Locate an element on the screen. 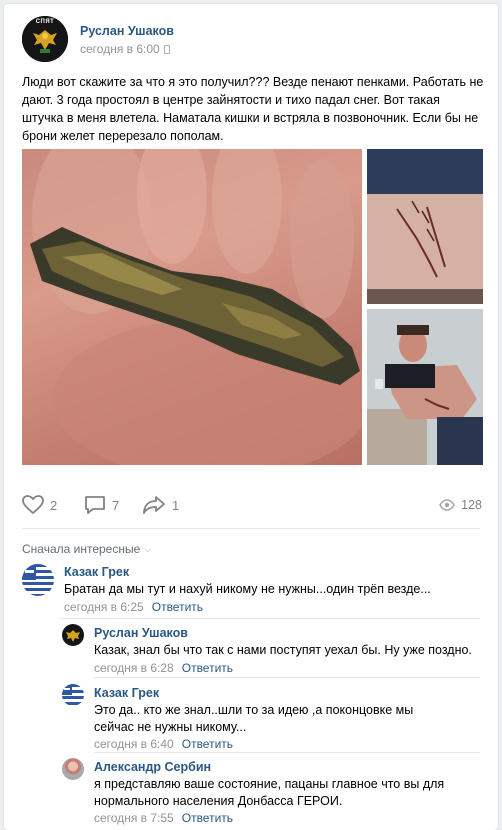 Image resolution: width=502 pixels, height=830 pixels. man-in-hospital-image is located at coordinates (425, 387).